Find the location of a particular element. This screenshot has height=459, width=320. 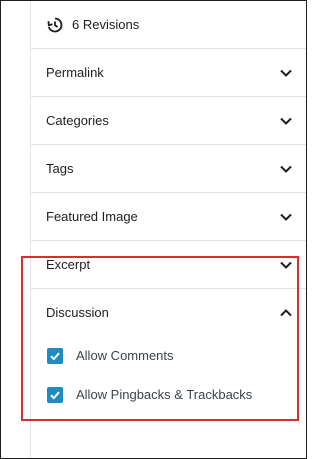

left-gutter is located at coordinates (16, 229).